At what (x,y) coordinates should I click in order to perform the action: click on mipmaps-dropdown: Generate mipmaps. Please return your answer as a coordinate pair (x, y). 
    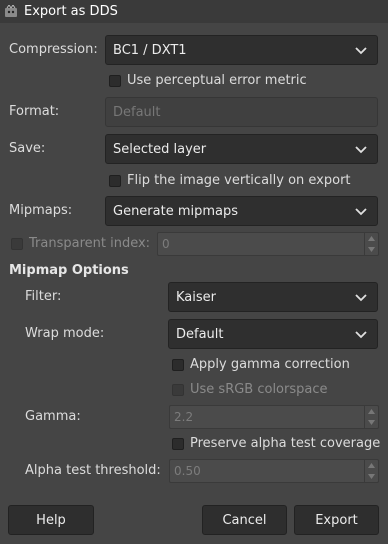
    Looking at the image, I should click on (241, 211).